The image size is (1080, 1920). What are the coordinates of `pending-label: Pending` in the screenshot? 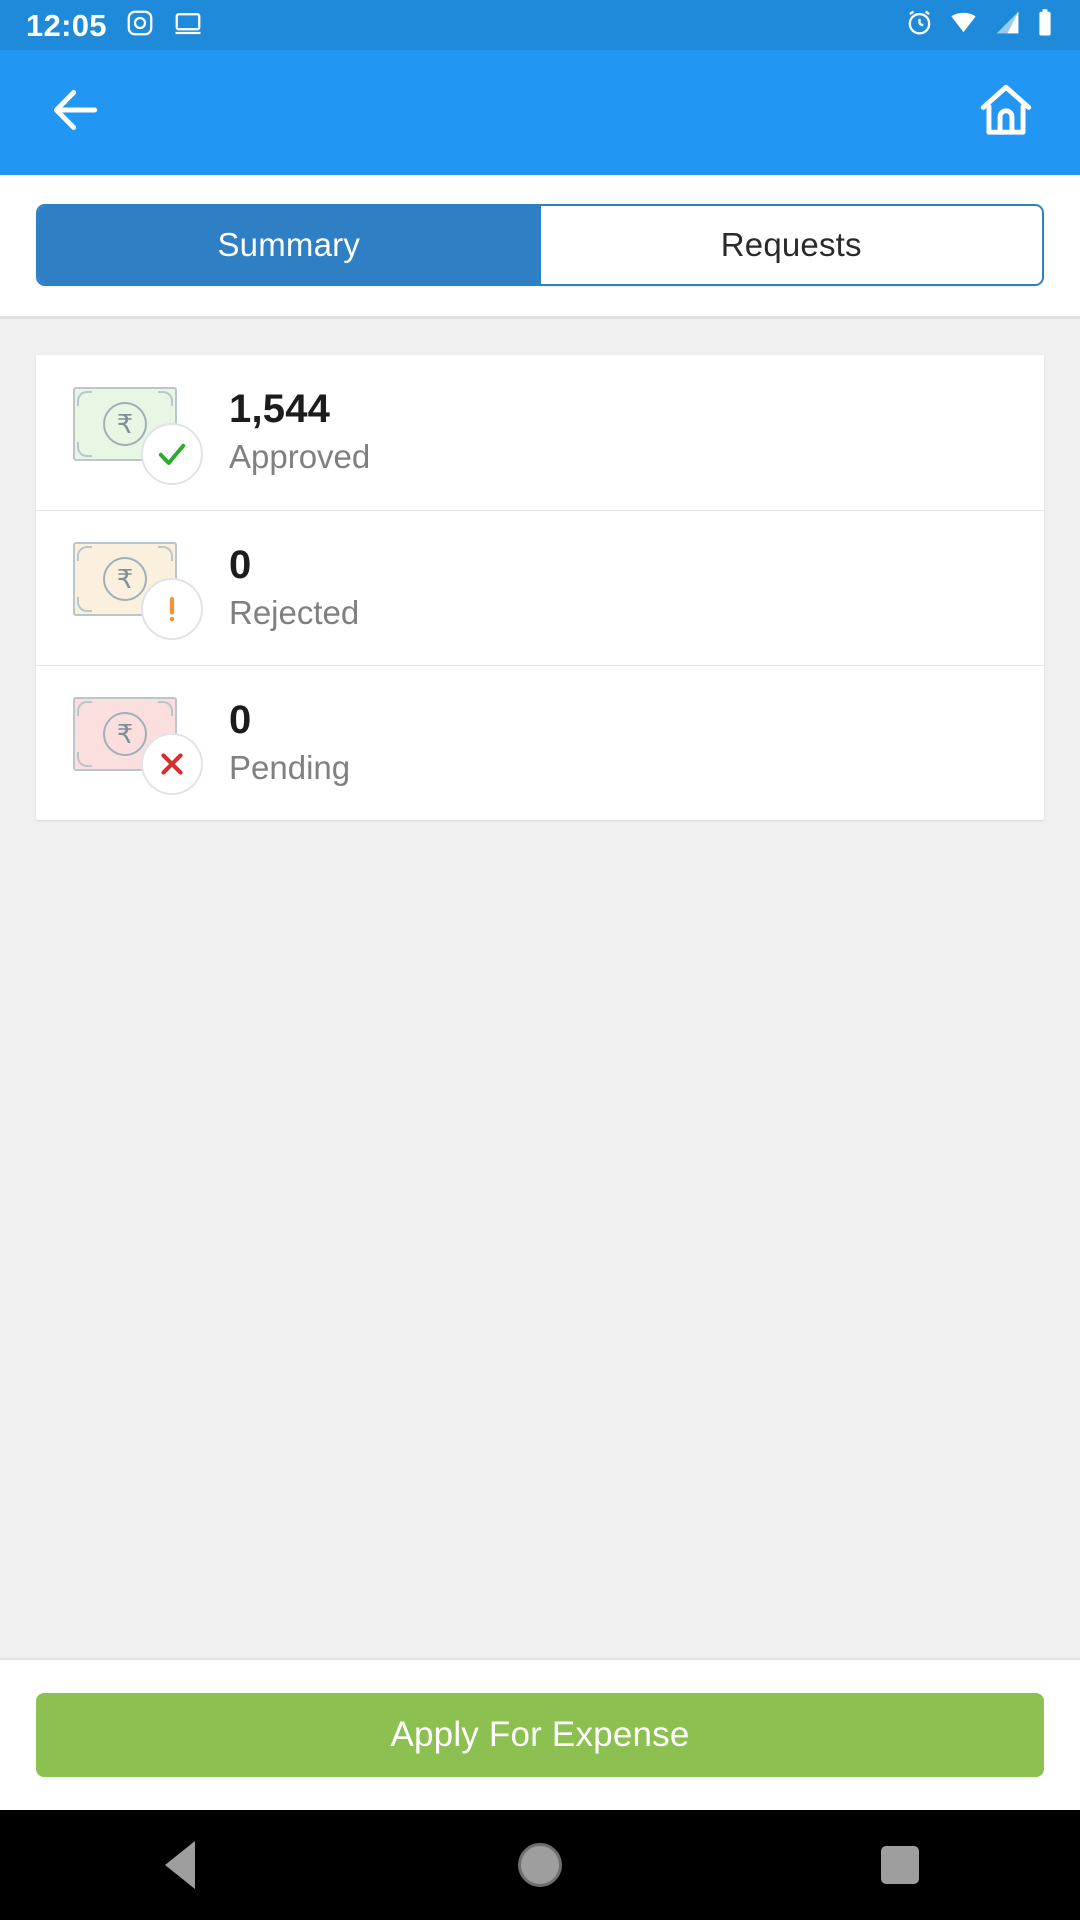 It's located at (290, 767).